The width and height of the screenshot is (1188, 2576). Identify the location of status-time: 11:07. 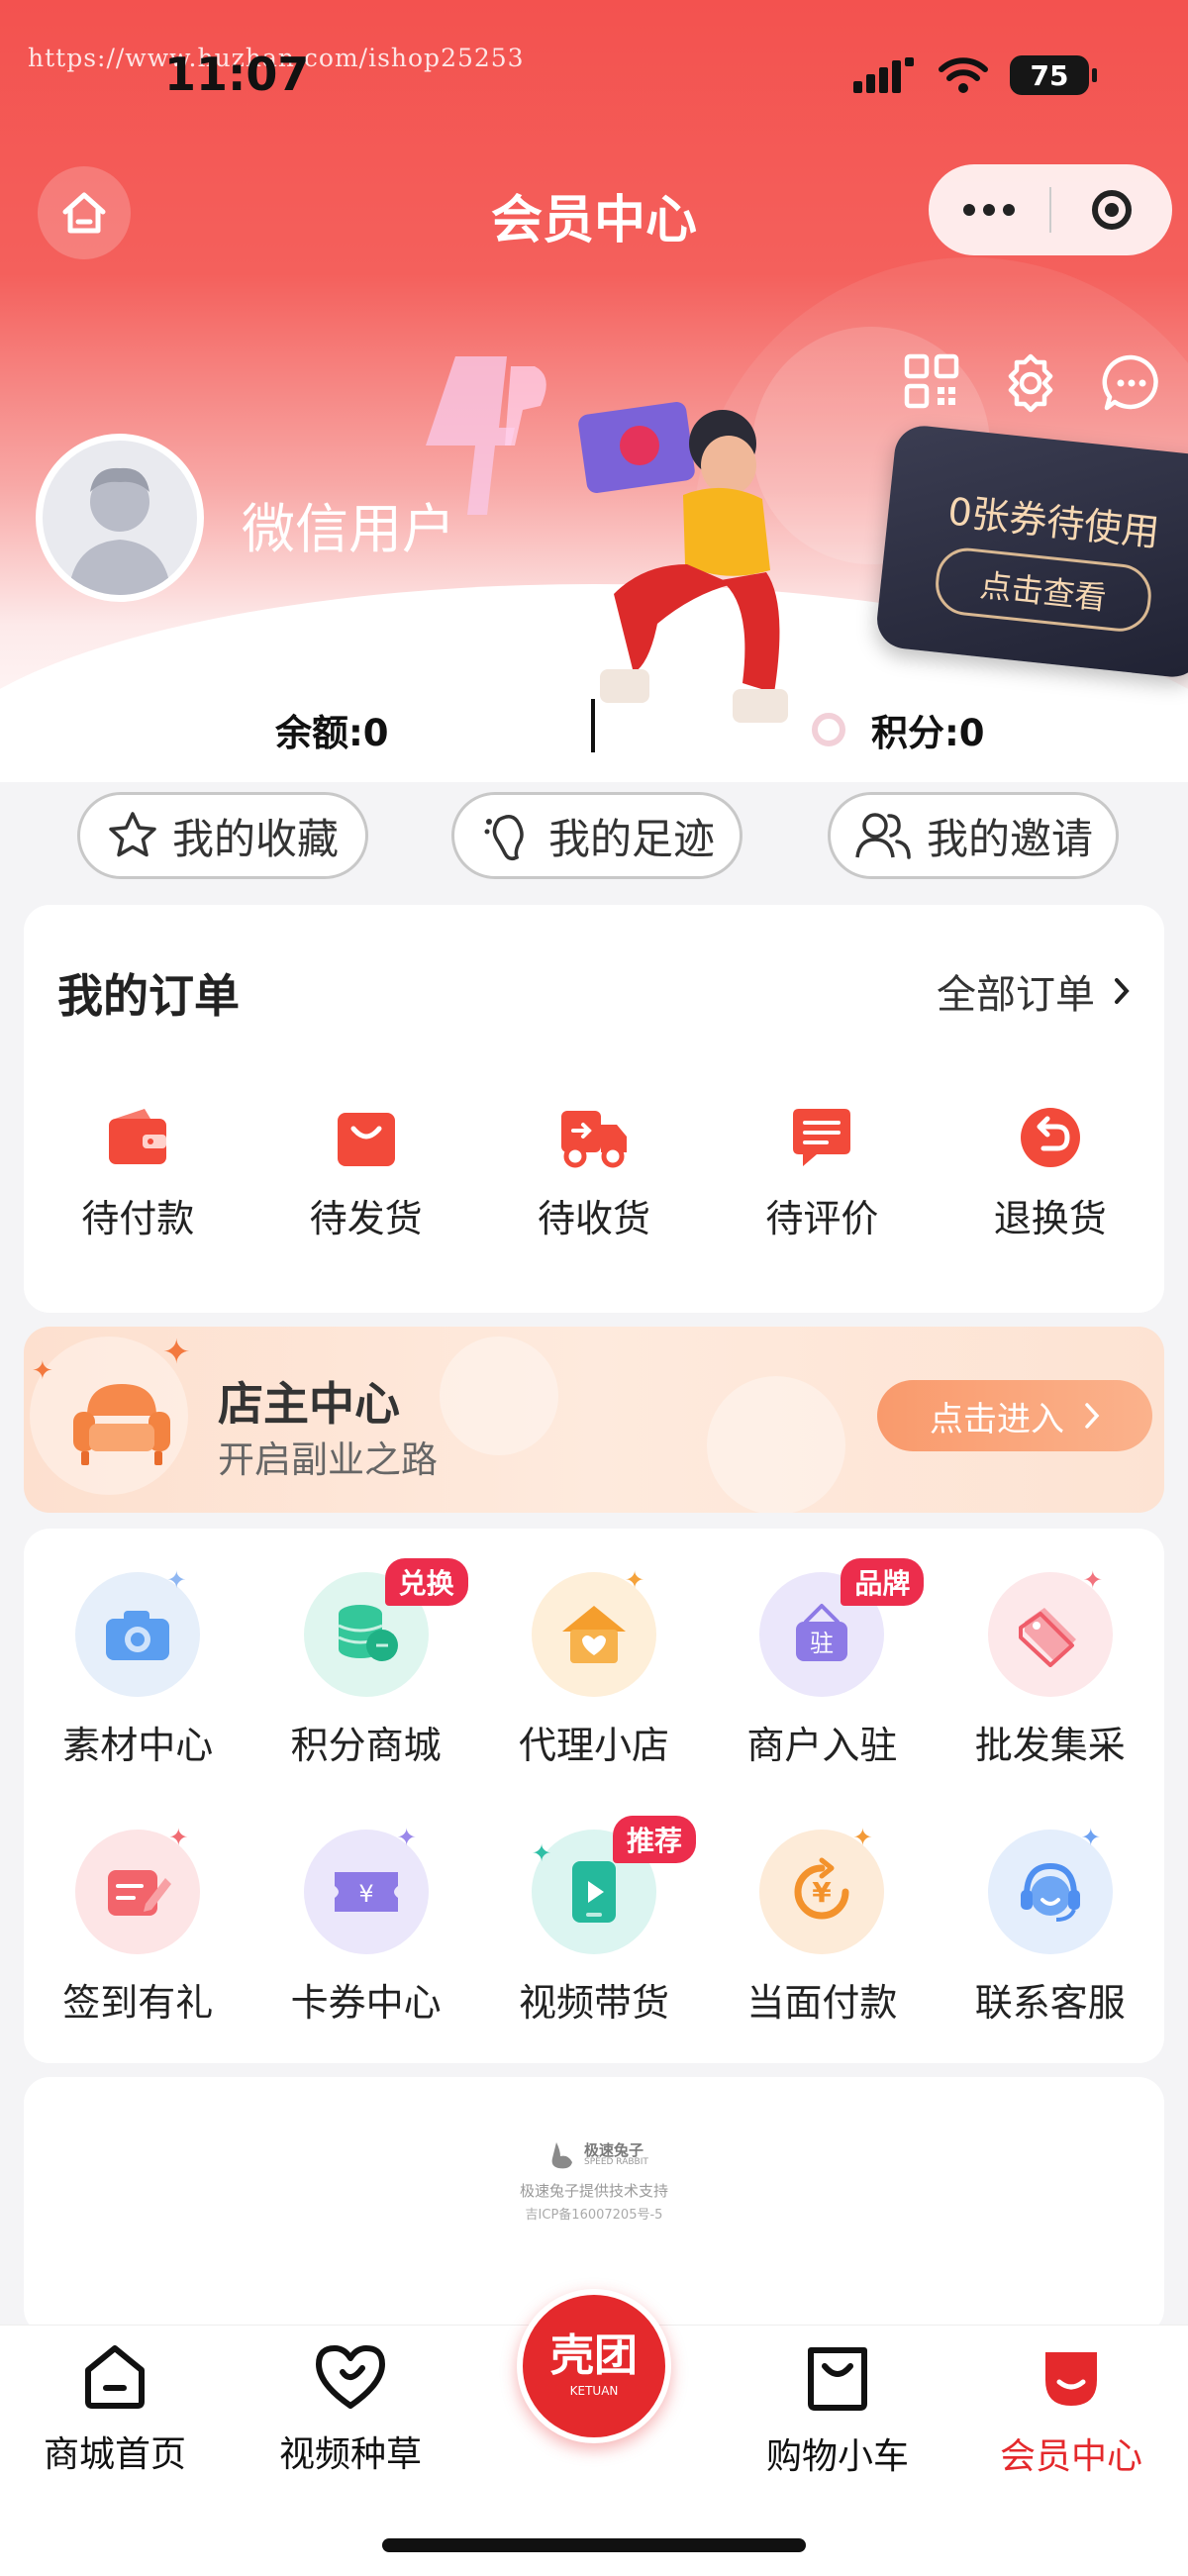
(237, 74).